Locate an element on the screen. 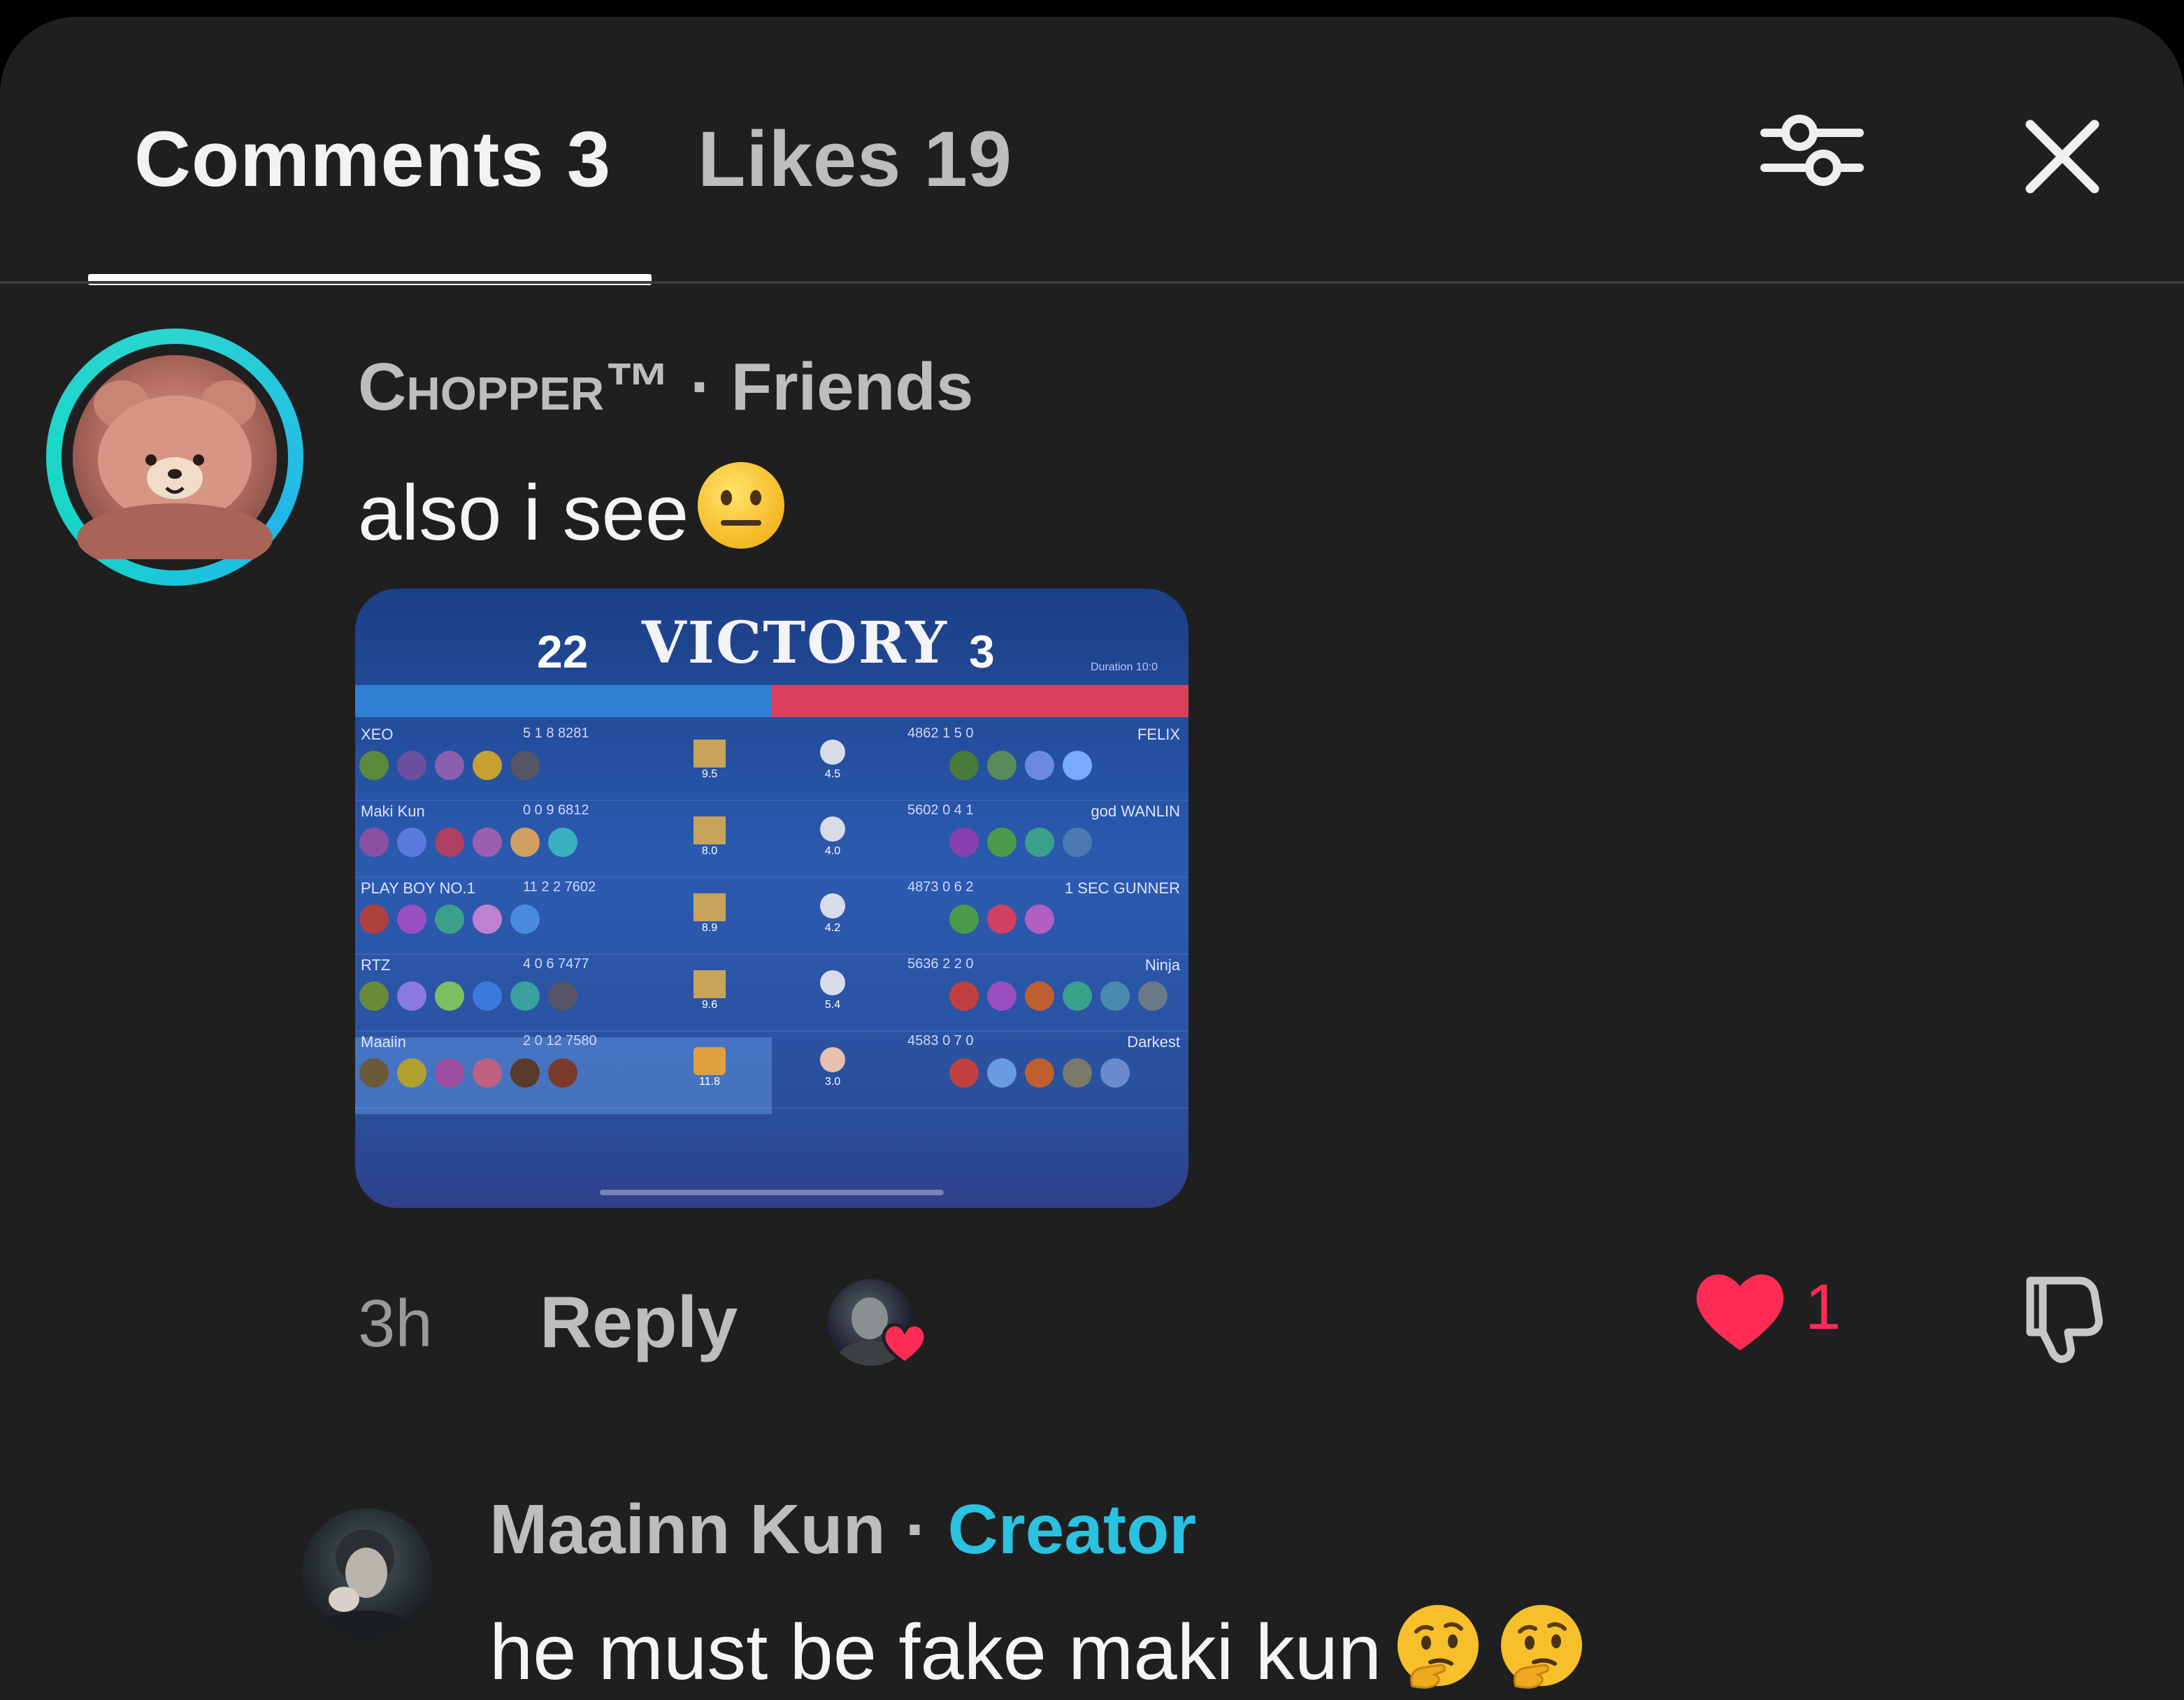 Image resolution: width=2184 pixels, height=1700 pixels. left-player-name: RTZ is located at coordinates (376, 965).